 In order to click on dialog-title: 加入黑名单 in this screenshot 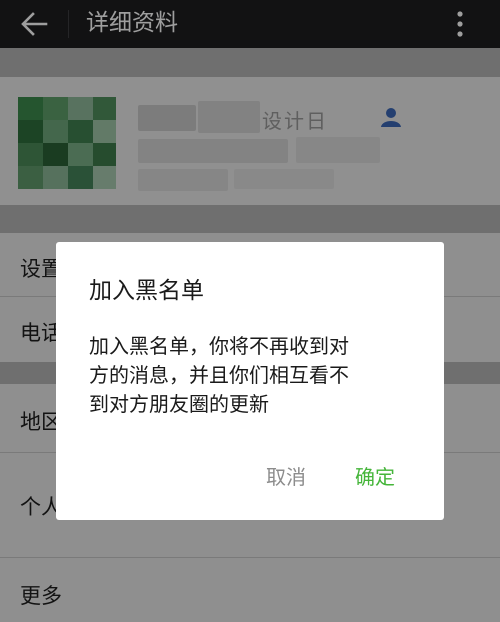, I will do `click(146, 291)`.